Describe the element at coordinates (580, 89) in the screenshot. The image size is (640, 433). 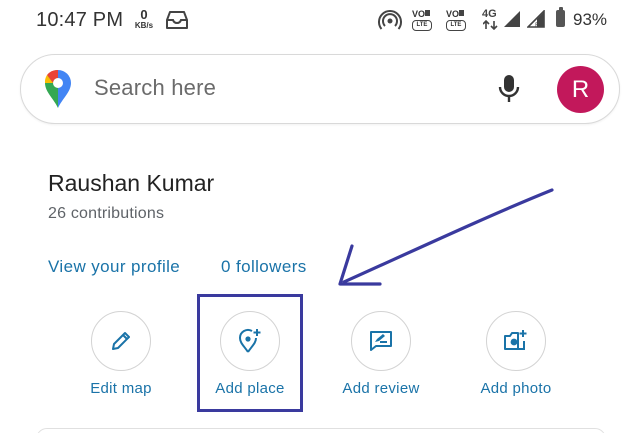
I see `avatar: R` at that location.